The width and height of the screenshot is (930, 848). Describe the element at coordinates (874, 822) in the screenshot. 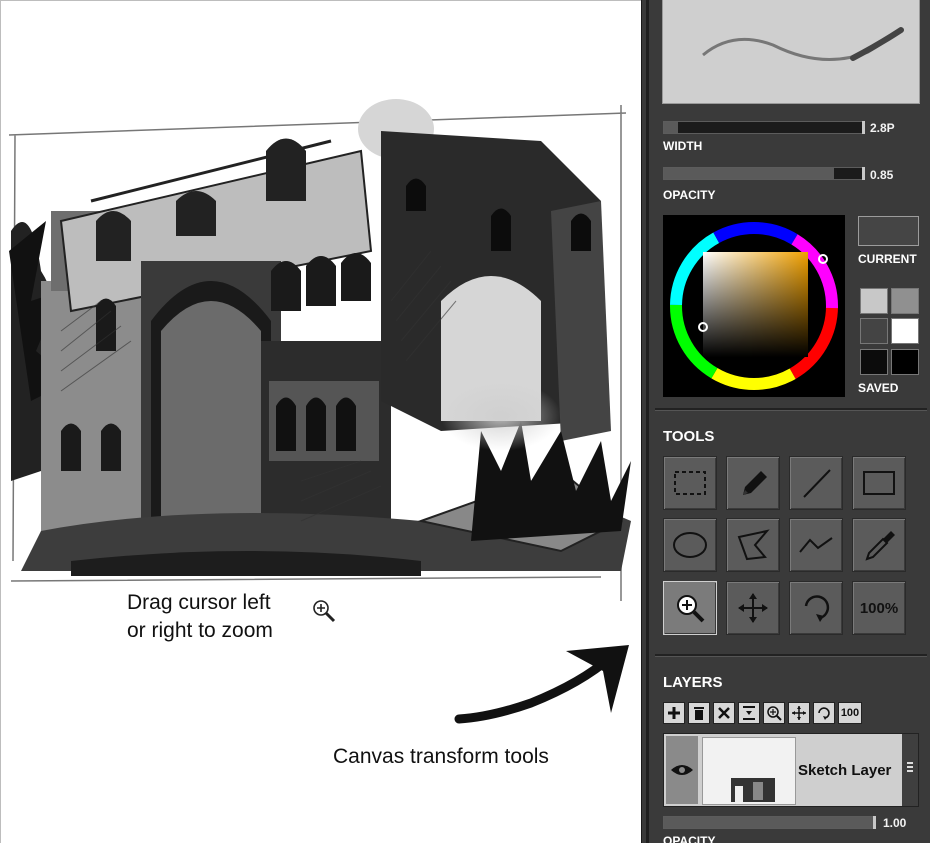

I see `layer-opacity-handle` at that location.